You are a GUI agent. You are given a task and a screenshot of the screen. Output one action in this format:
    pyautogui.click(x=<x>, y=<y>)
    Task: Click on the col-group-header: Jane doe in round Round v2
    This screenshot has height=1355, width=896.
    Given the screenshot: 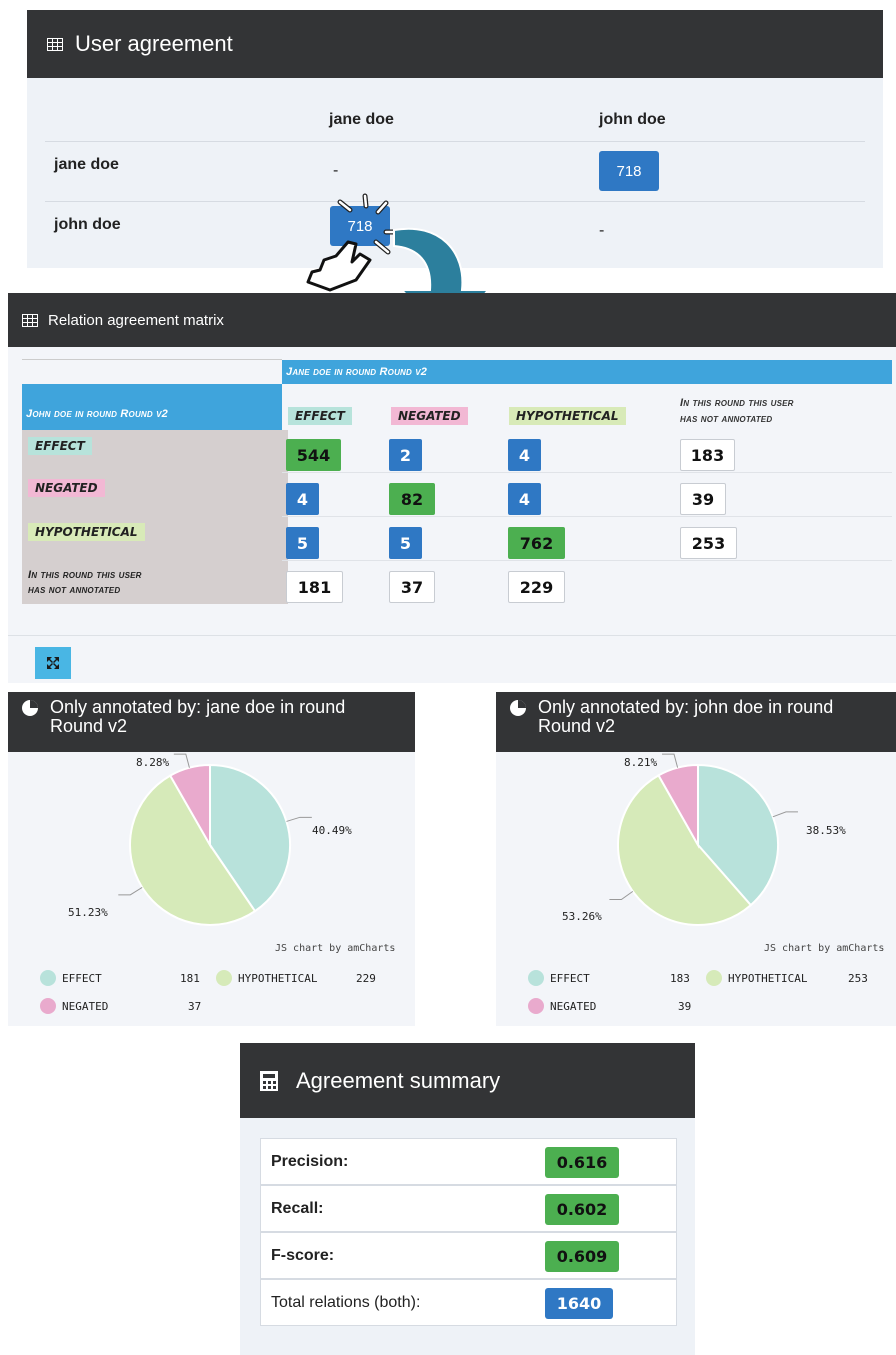 What is the action you would take?
    pyautogui.click(x=587, y=372)
    